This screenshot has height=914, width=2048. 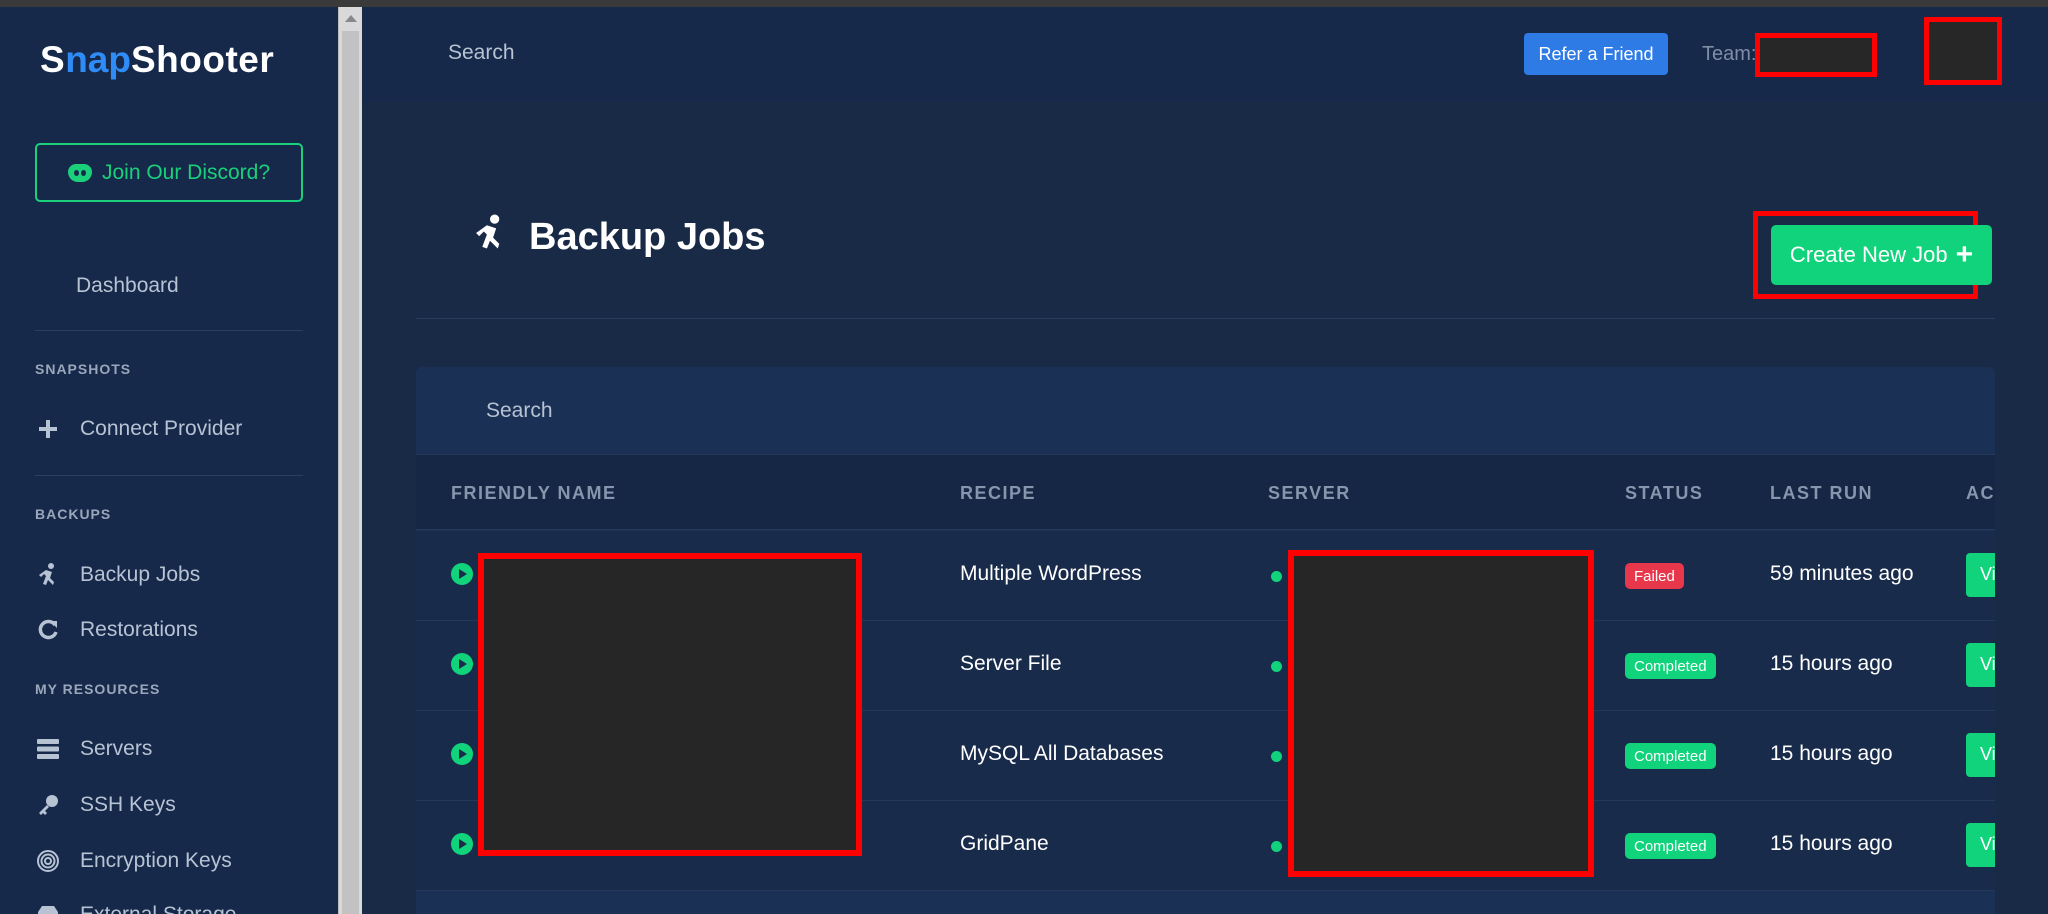 What do you see at coordinates (481, 53) in the screenshot?
I see `top-search-input: Search` at bounding box center [481, 53].